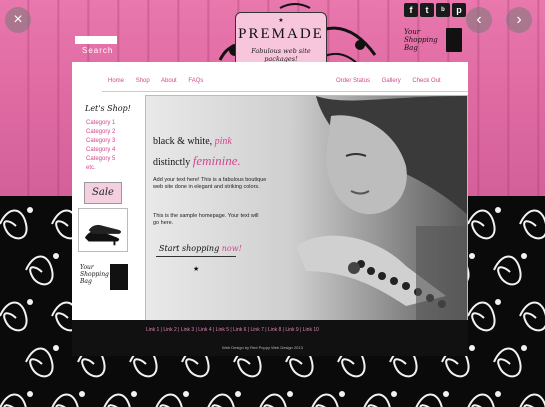 The width and height of the screenshot is (545, 407). I want to click on category-link: Category 4, so click(100, 150).